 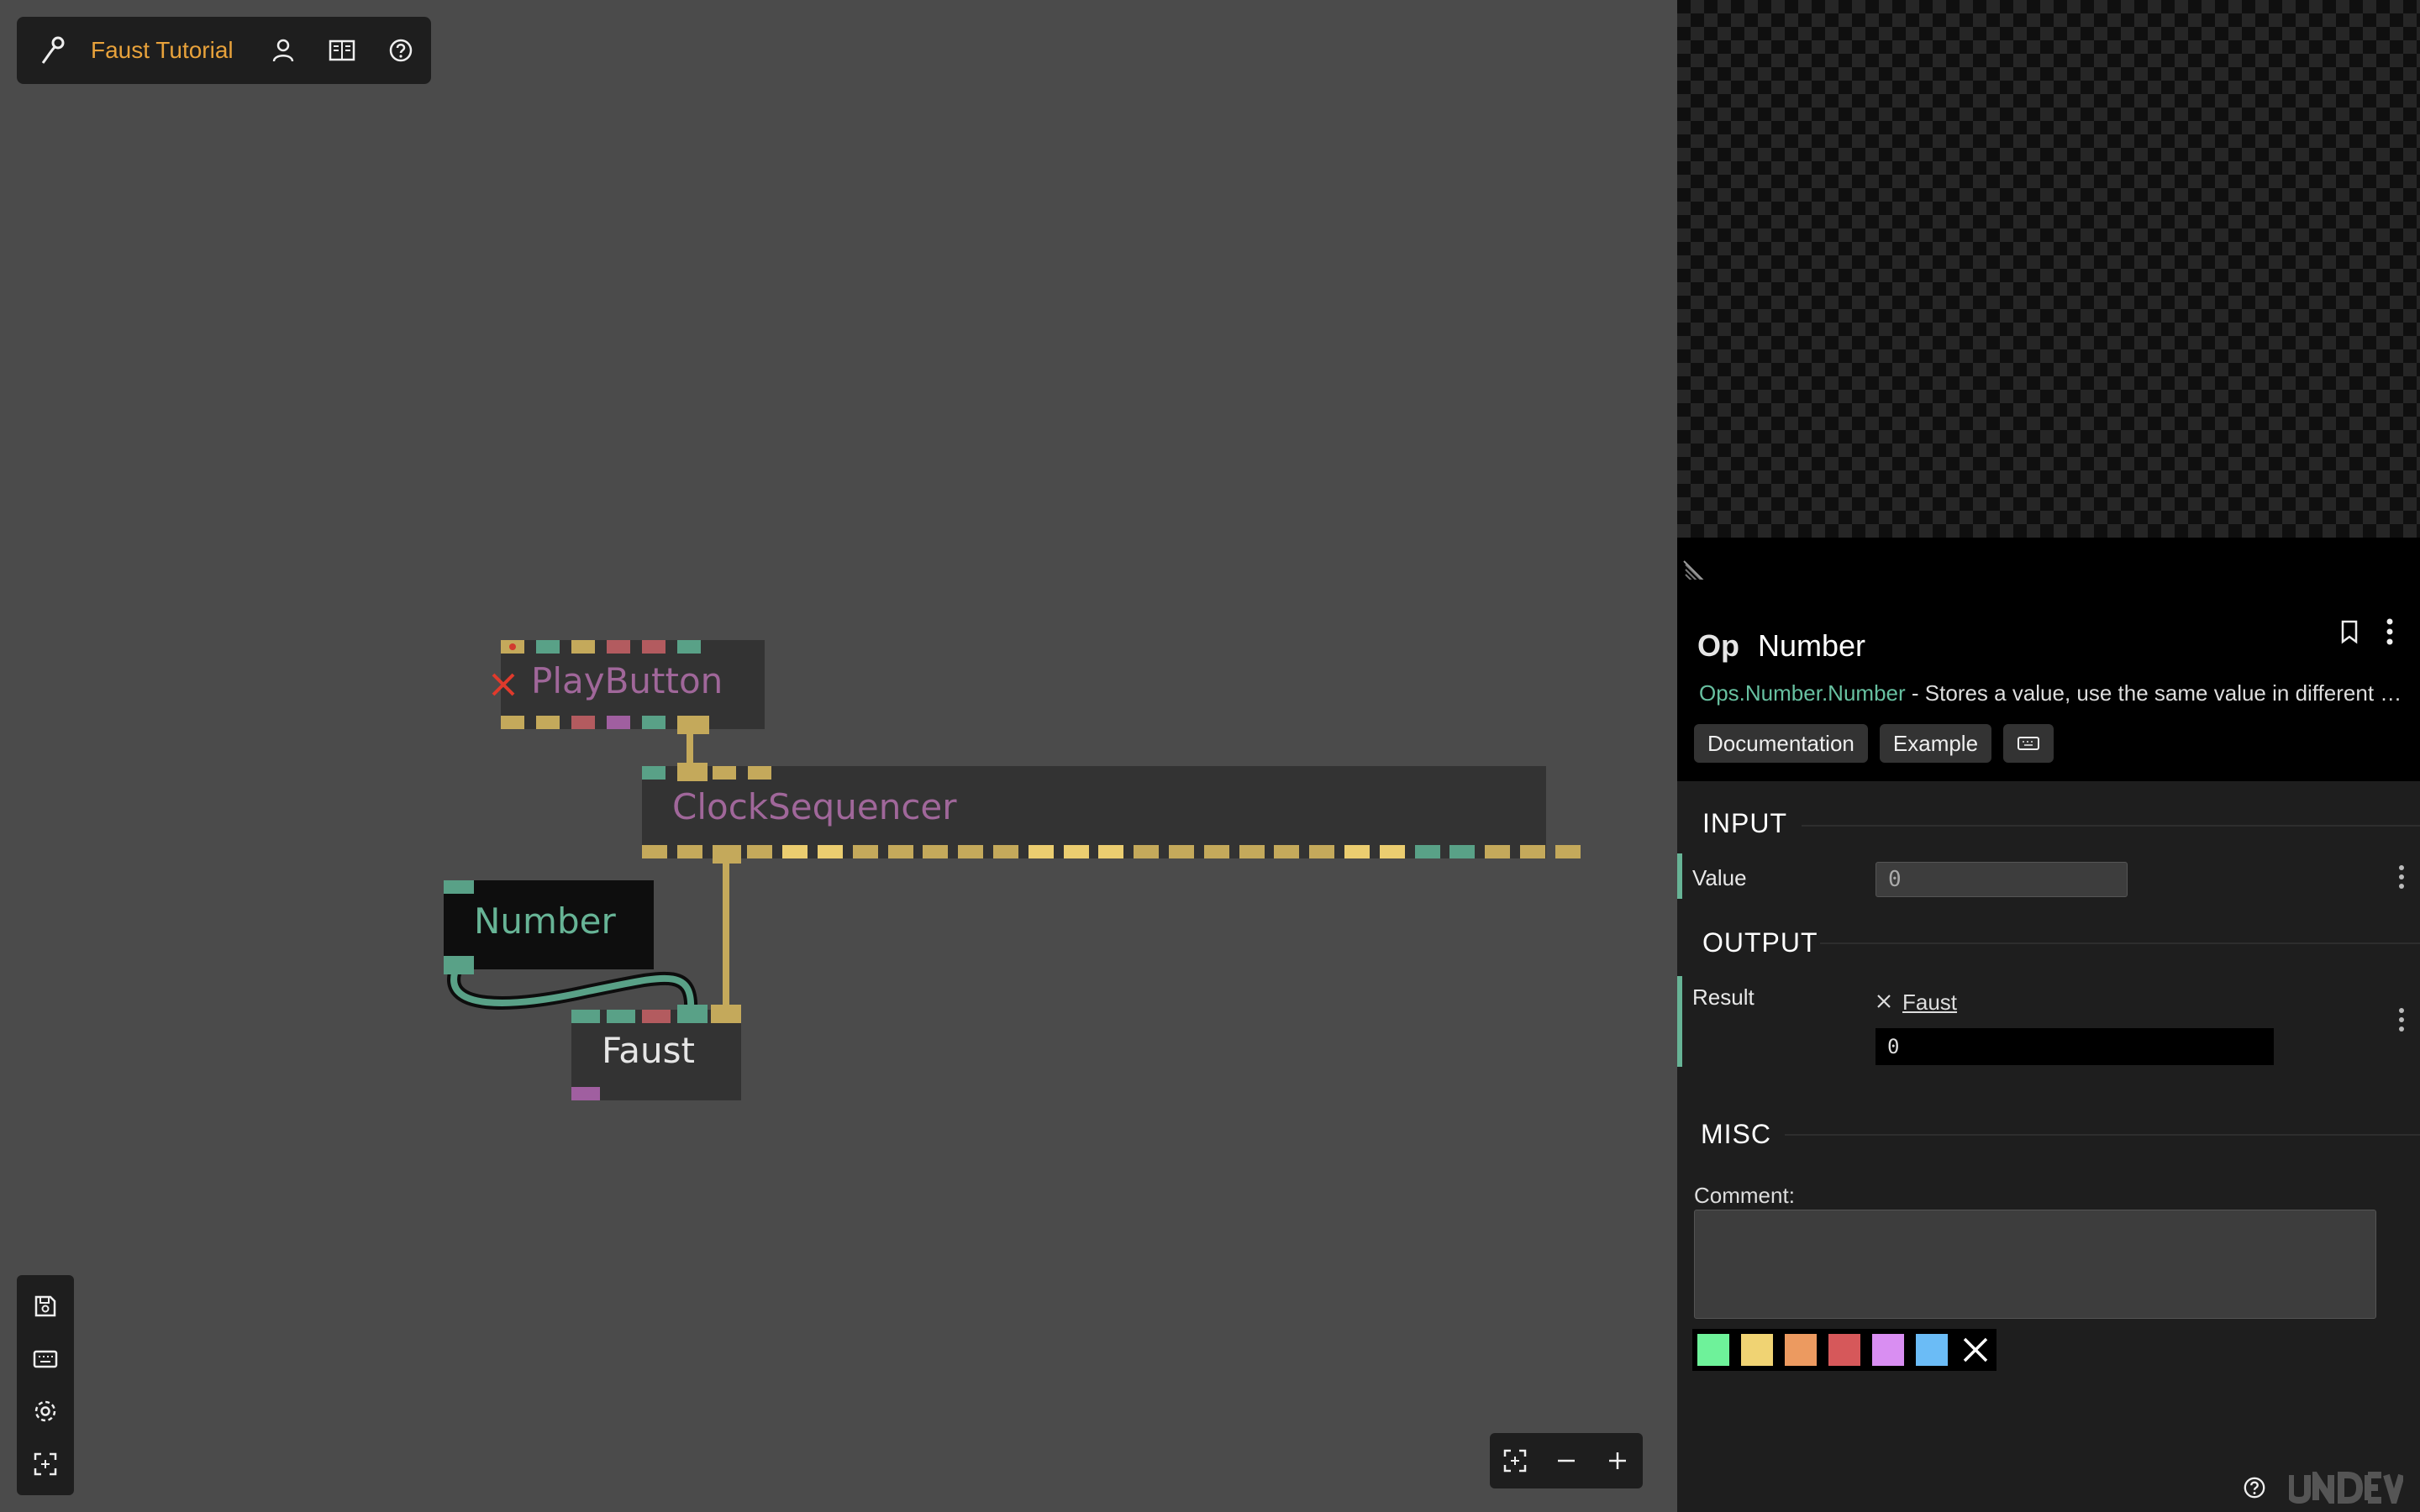 What do you see at coordinates (2029, 743) in the screenshot?
I see `keyboard-shortcuts-button` at bounding box center [2029, 743].